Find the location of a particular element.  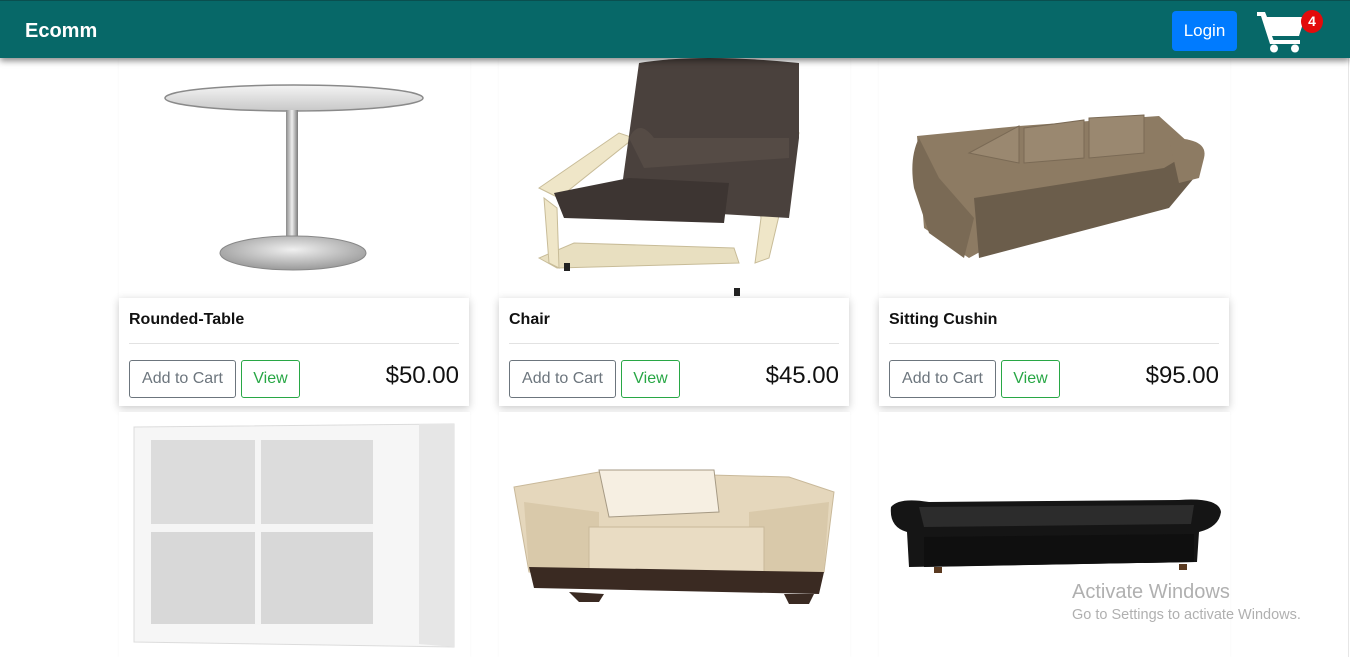

shopping-cart-icon is located at coordinates (1281, 32).